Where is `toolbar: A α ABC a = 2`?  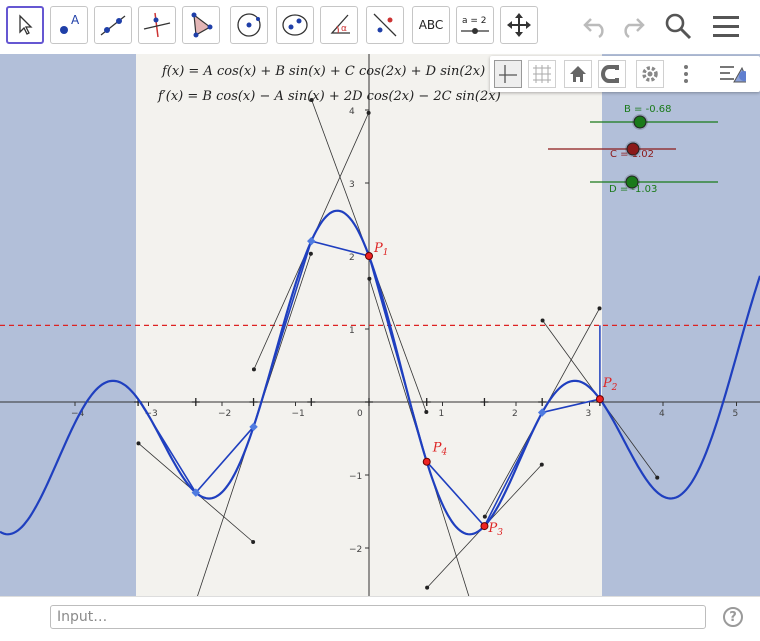 toolbar: A α ABC a = 2 is located at coordinates (380, 27).